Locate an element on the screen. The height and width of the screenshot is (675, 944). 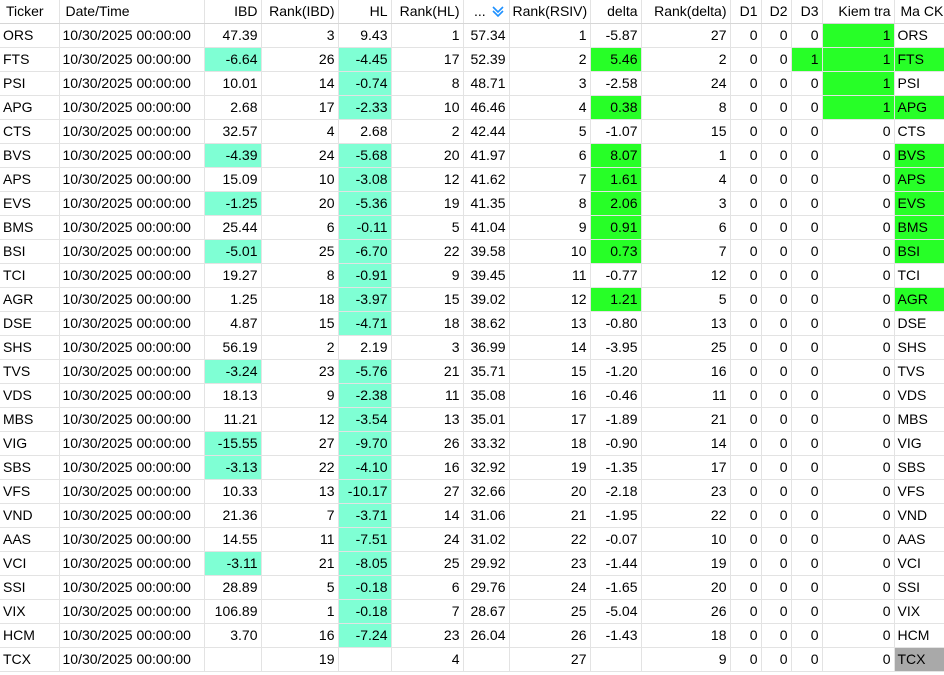
cell-rank_hl: 26 is located at coordinates (427, 443).